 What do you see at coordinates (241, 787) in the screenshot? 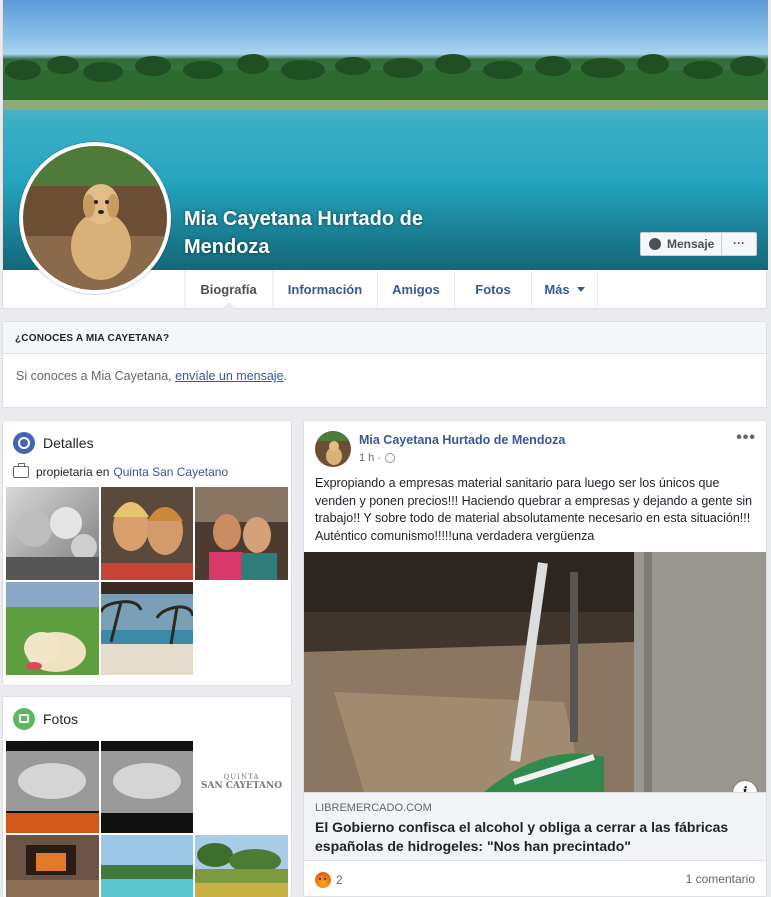
I see `photo-3-logo: QUINTA SAN CAYETANO` at bounding box center [241, 787].